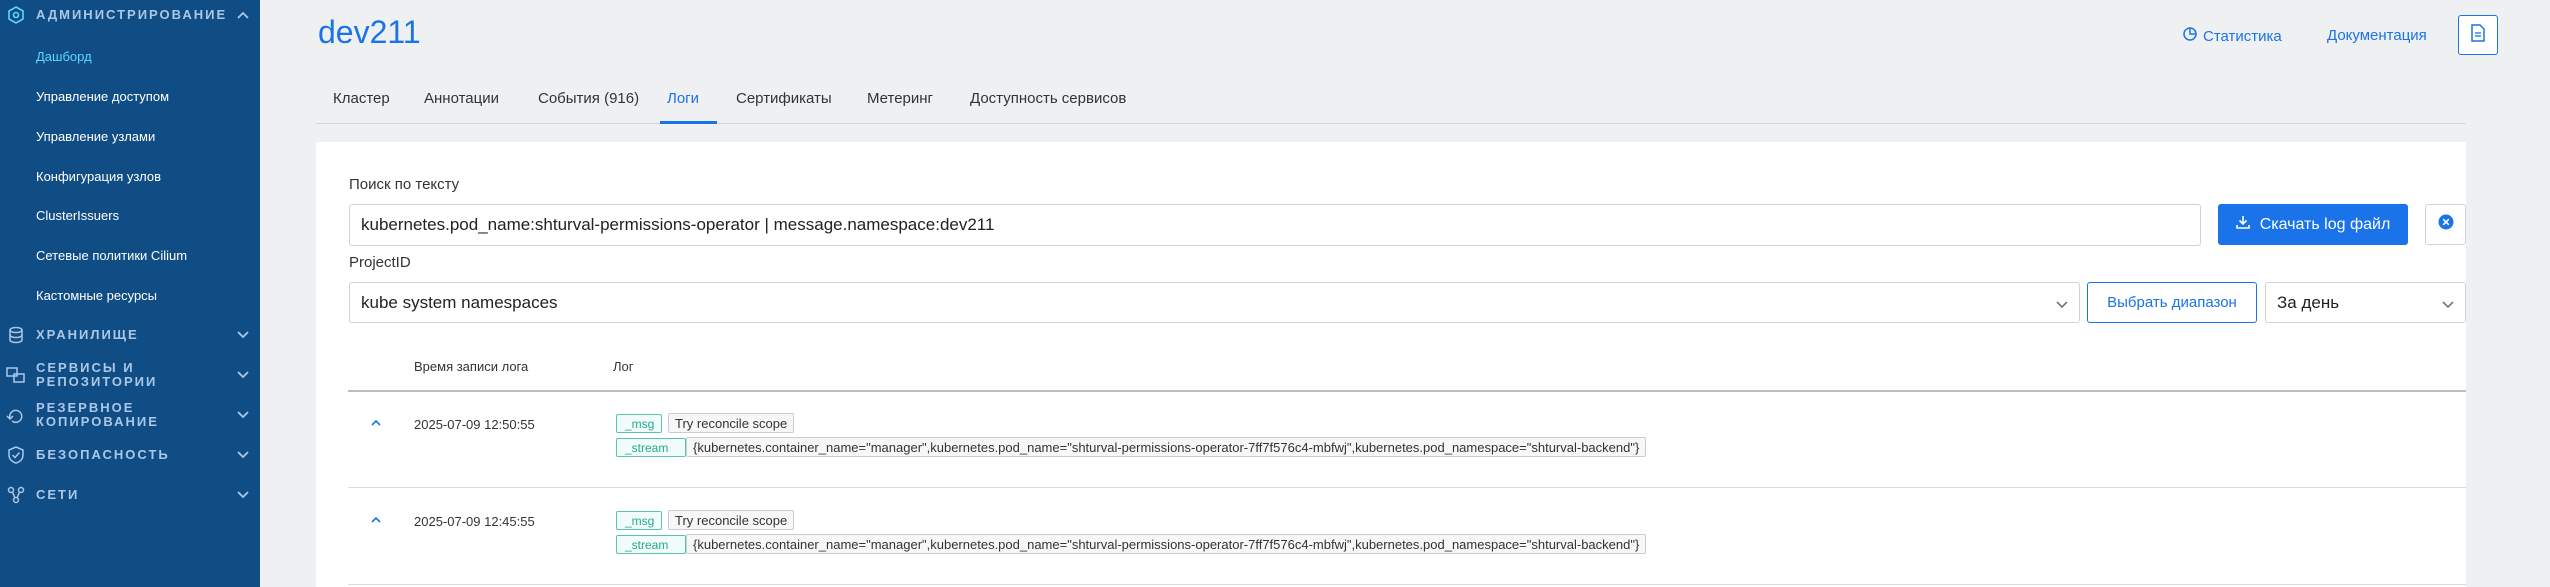 The image size is (2550, 587). What do you see at coordinates (77, 215) in the screenshot?
I see `sidebar-item-clusterissuers: ClusterIssuers` at bounding box center [77, 215].